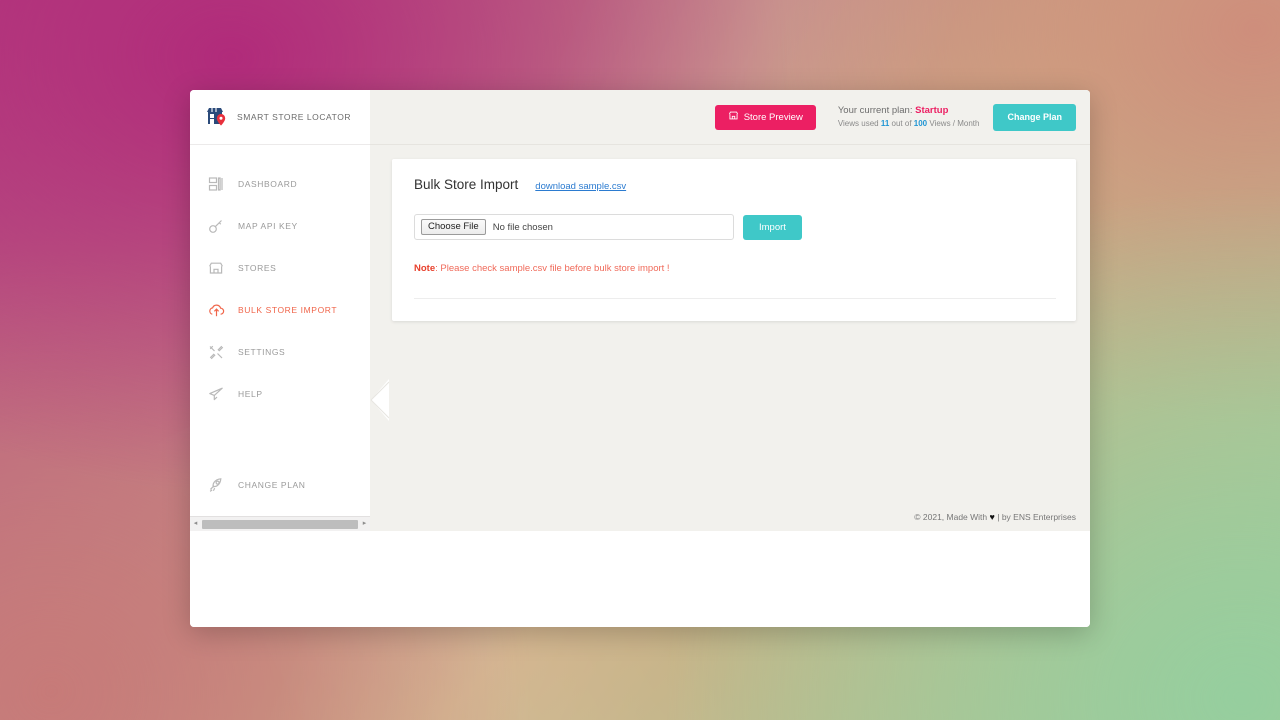 The height and width of the screenshot is (720, 1280). What do you see at coordinates (901, 124) in the screenshot?
I see `views-middle: out of` at bounding box center [901, 124].